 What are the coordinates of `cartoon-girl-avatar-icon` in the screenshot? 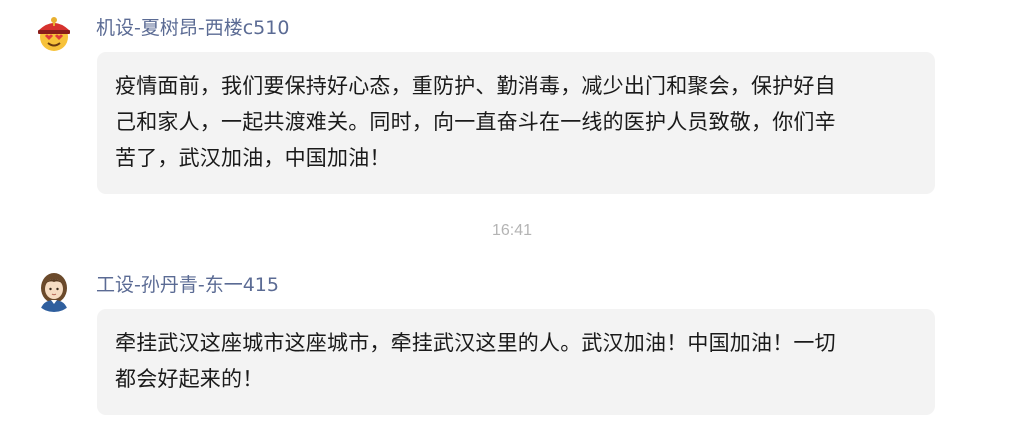 It's located at (54, 290).